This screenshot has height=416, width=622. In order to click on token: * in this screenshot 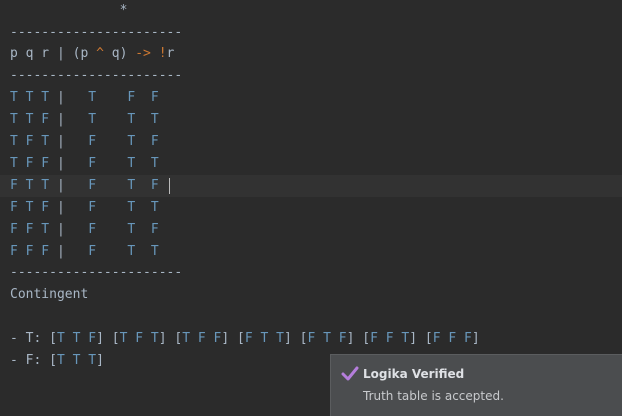, I will do `click(69, 10)`.